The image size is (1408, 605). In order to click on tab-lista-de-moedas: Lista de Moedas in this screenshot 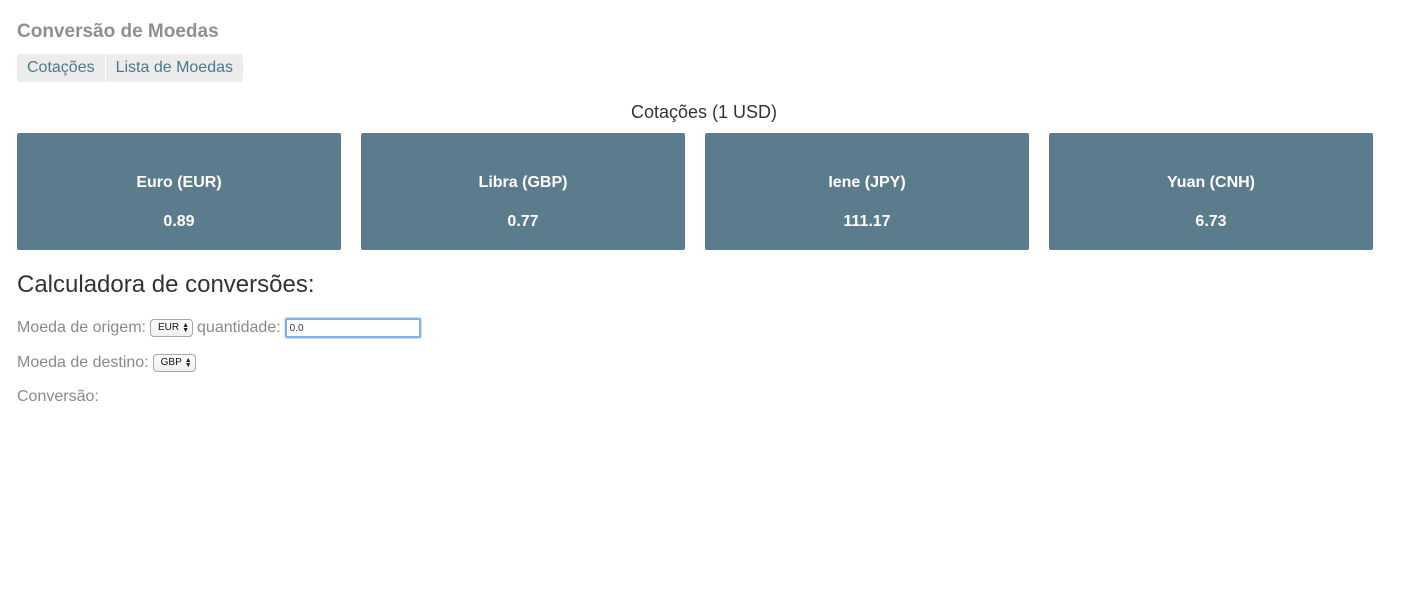, I will do `click(174, 68)`.